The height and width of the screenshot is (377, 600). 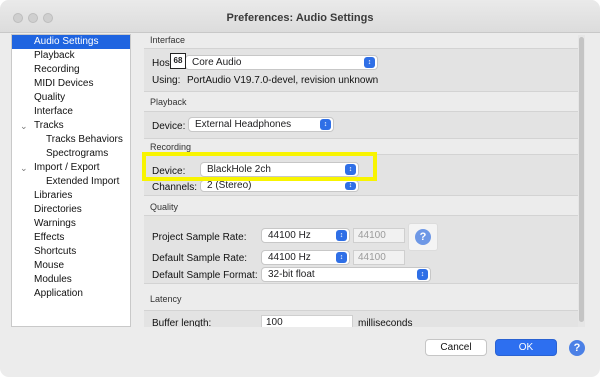 I want to click on sidebar-item-label: Spectrograms, so click(x=77, y=153).